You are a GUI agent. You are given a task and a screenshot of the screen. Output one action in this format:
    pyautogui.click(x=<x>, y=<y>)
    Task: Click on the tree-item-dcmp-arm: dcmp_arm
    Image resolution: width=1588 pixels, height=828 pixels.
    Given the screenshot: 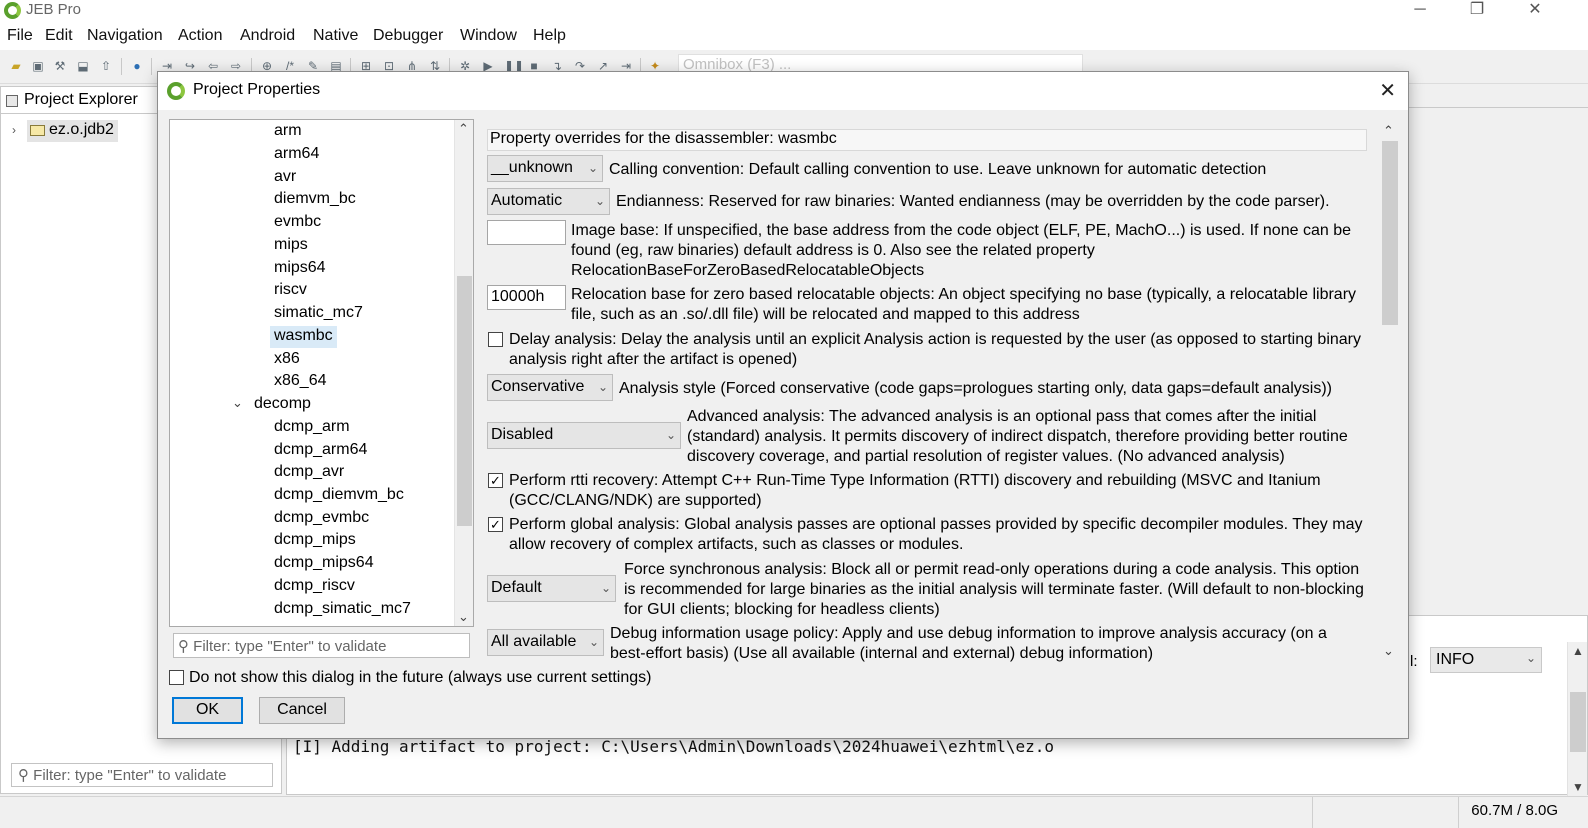 What is the action you would take?
    pyautogui.click(x=312, y=428)
    